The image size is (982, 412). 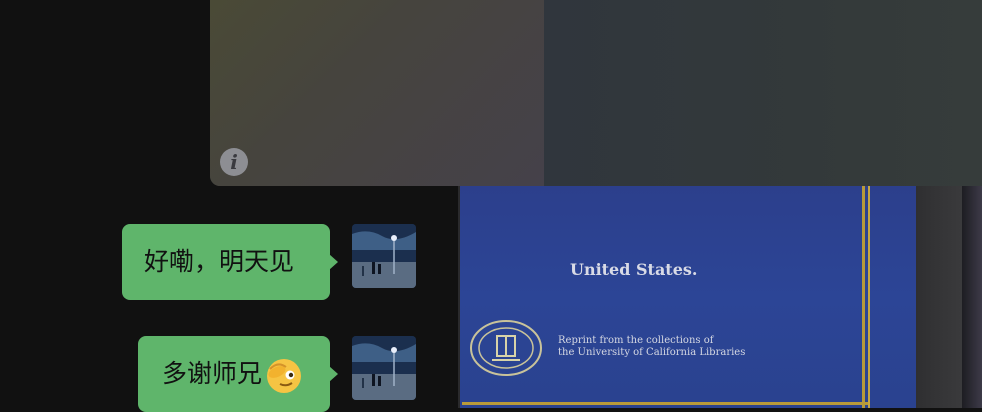 I want to click on message-text: 多谢师兄, so click(x=212, y=373).